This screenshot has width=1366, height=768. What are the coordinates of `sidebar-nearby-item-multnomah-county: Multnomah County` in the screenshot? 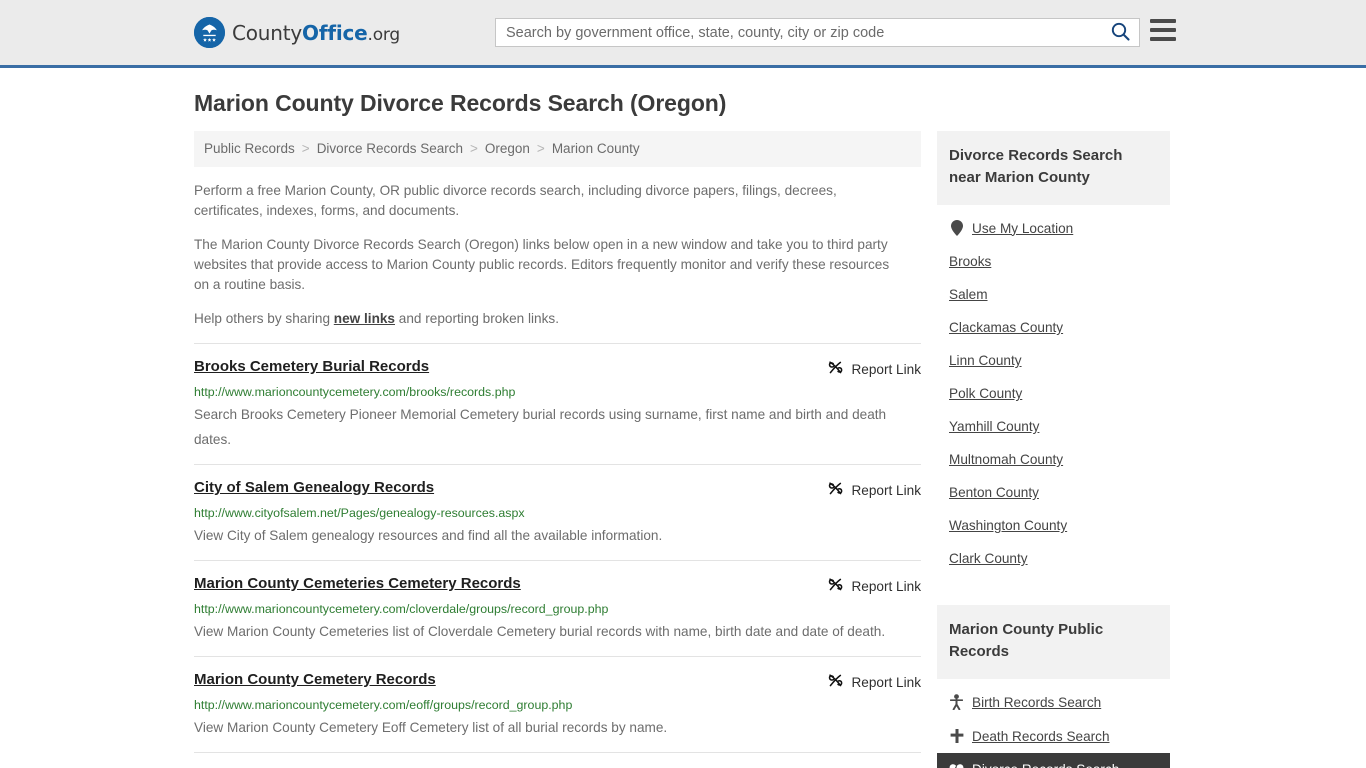 It's located at (1053, 459).